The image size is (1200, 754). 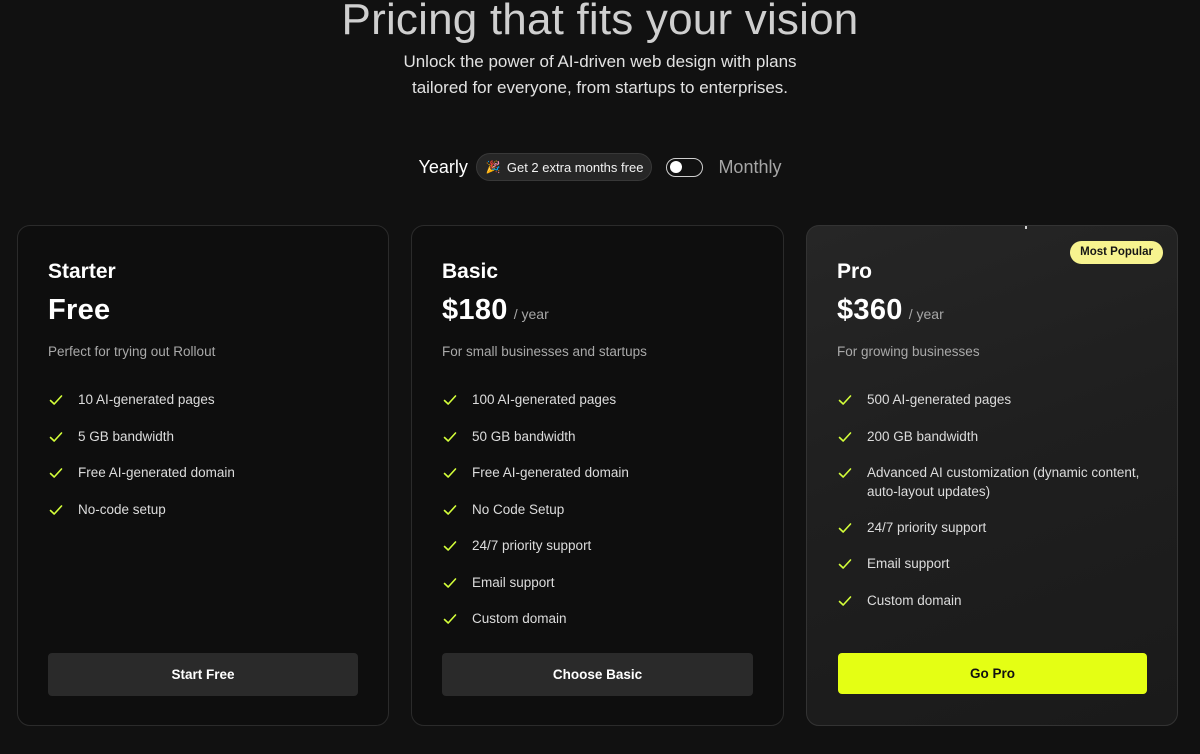 I want to click on plan-price: Free, so click(x=79, y=310).